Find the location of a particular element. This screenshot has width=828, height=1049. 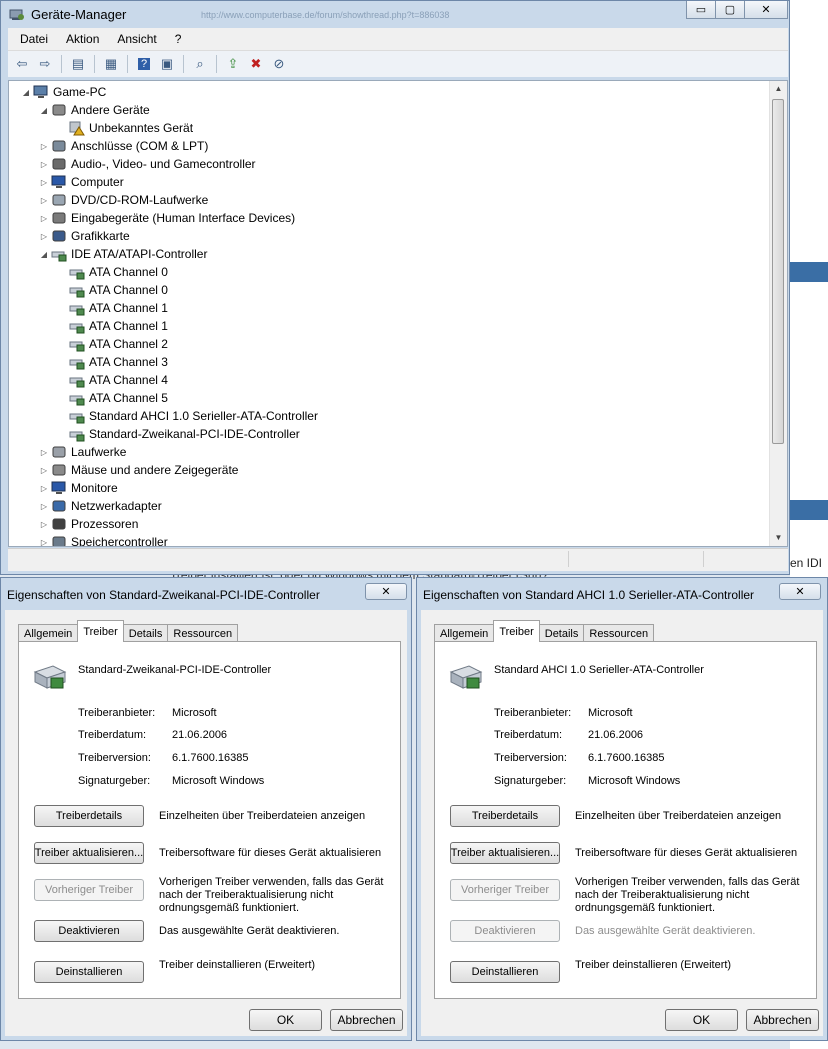

ide-controller-icon is located at coordinates (77, 418).